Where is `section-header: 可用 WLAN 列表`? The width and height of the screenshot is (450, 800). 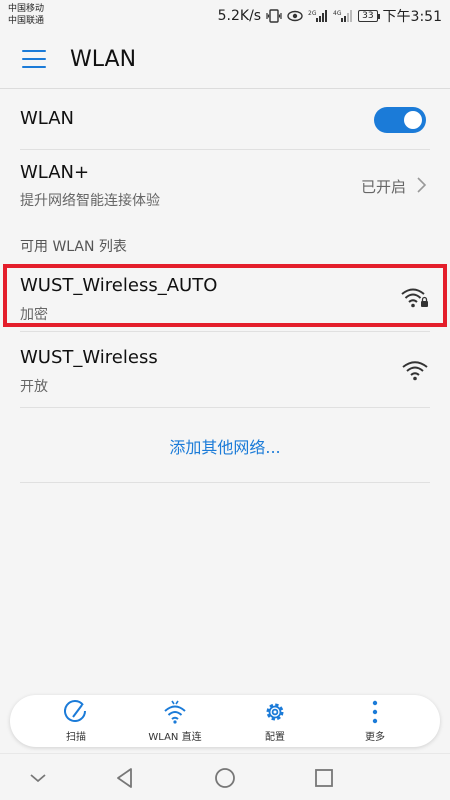
section-header: 可用 WLAN 列表 is located at coordinates (73, 247).